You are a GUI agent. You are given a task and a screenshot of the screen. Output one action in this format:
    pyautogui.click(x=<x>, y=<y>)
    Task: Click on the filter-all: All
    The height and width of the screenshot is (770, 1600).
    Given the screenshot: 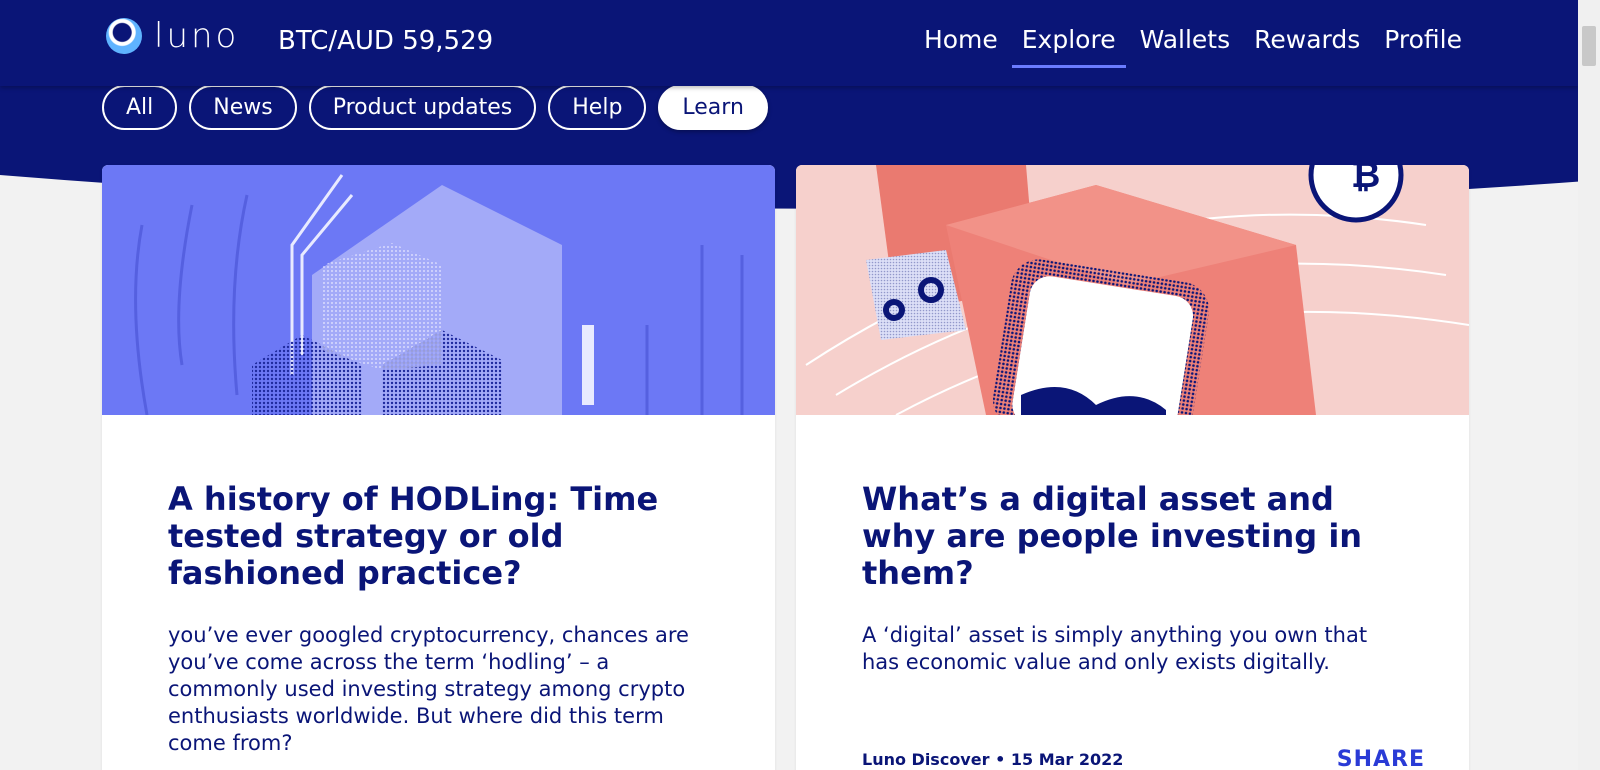 What is the action you would take?
    pyautogui.click(x=140, y=107)
    